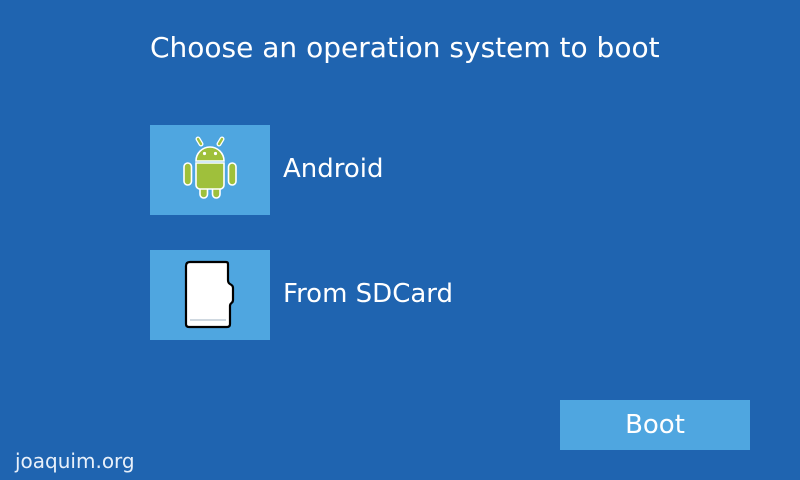 The width and height of the screenshot is (800, 480). I want to click on os-option-android: Android, so click(350, 170).